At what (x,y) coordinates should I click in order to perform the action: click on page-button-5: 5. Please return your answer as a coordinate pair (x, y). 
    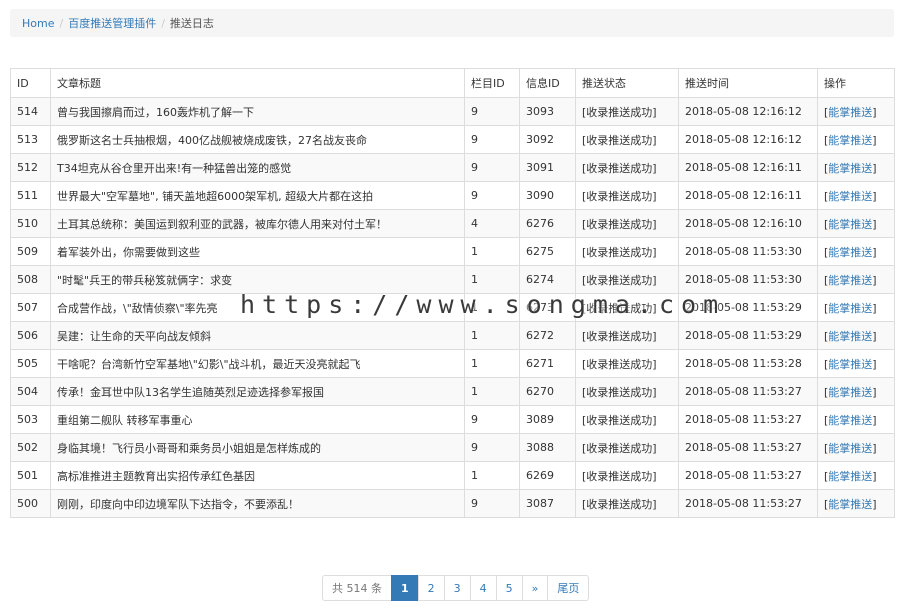
    Looking at the image, I should click on (509, 588).